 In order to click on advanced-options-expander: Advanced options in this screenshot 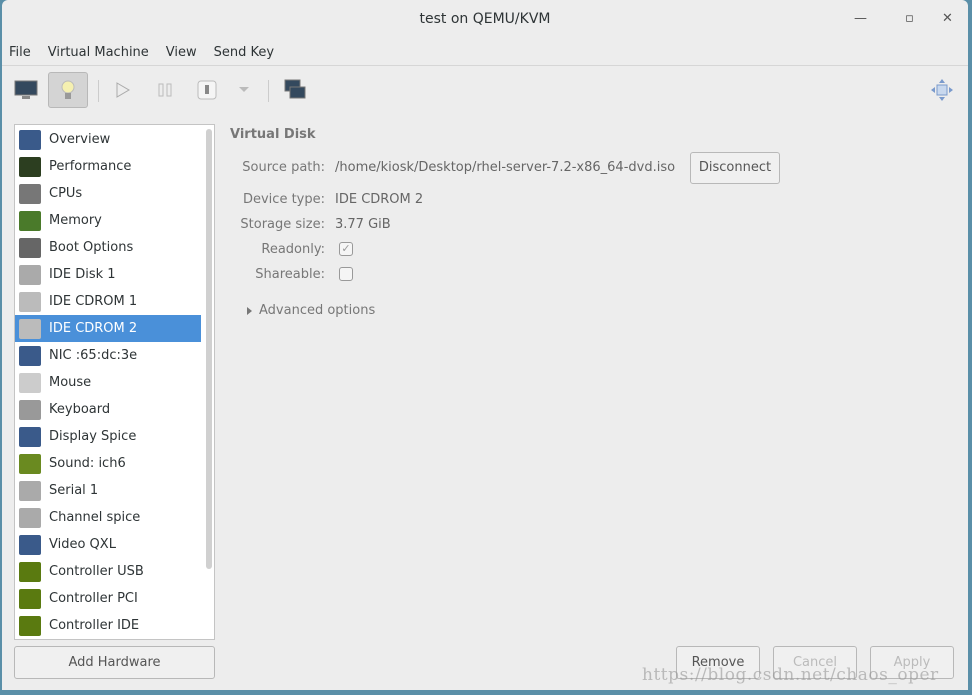, I will do `click(310, 310)`.